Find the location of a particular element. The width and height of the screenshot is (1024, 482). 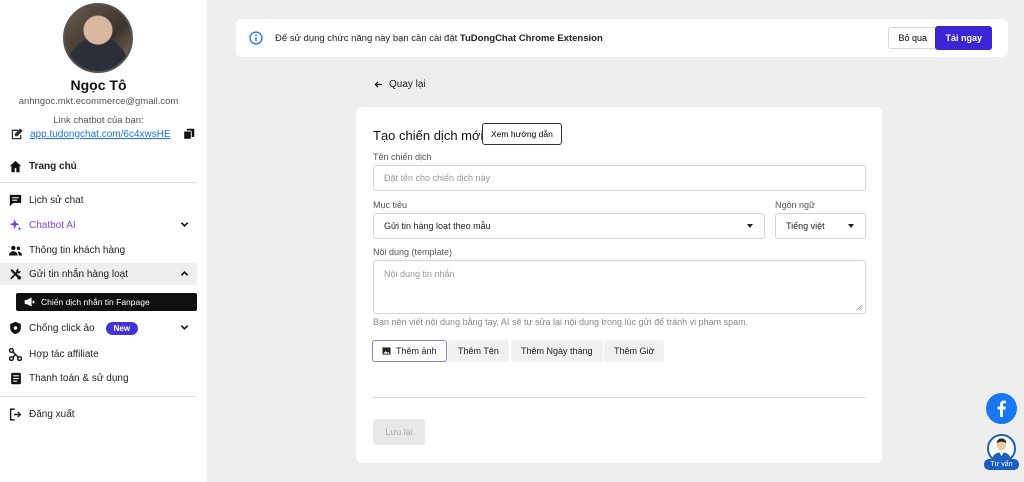

arrow-left-icon is located at coordinates (378, 84).